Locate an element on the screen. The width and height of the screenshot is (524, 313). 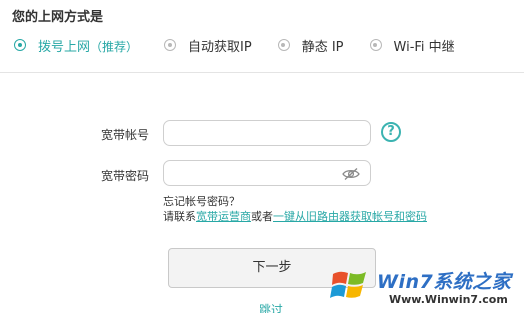
mode-label-pppoe: 拨号上网（推荐） is located at coordinates (88, 47).